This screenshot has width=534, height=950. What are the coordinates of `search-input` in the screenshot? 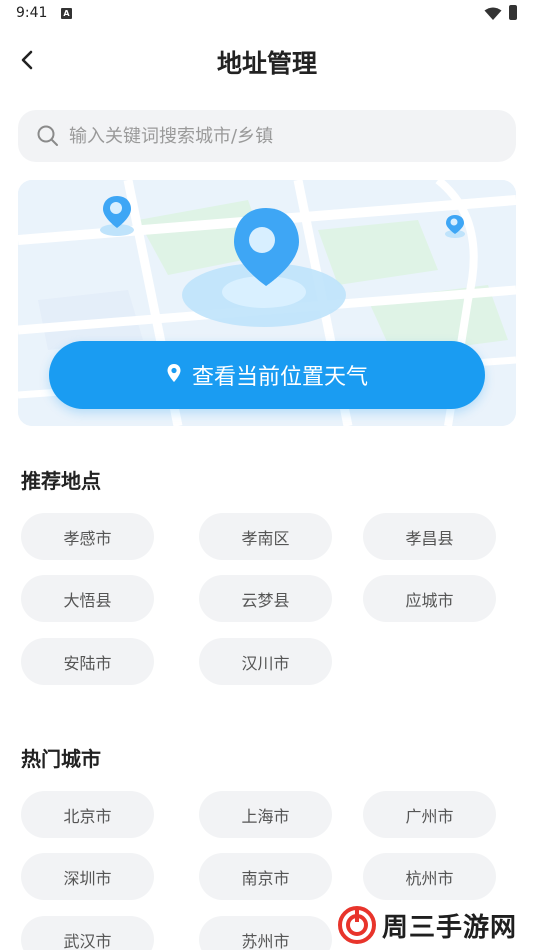 It's located at (284, 136).